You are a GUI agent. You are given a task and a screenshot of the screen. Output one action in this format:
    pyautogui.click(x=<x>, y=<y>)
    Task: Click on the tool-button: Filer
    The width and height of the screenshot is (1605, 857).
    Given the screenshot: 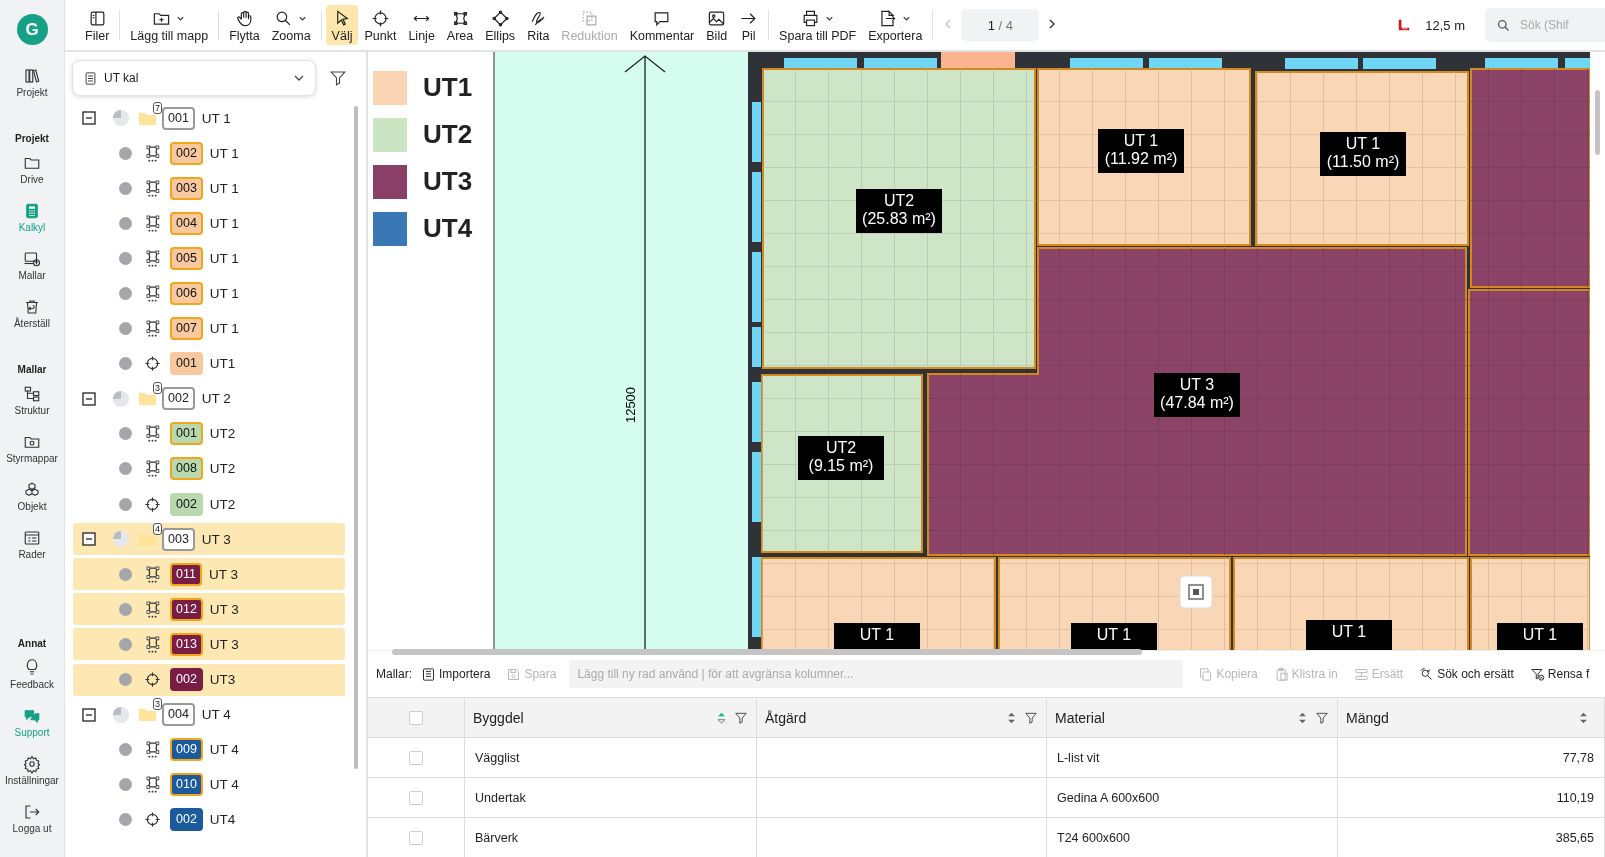 What is the action you would take?
    pyautogui.click(x=97, y=25)
    